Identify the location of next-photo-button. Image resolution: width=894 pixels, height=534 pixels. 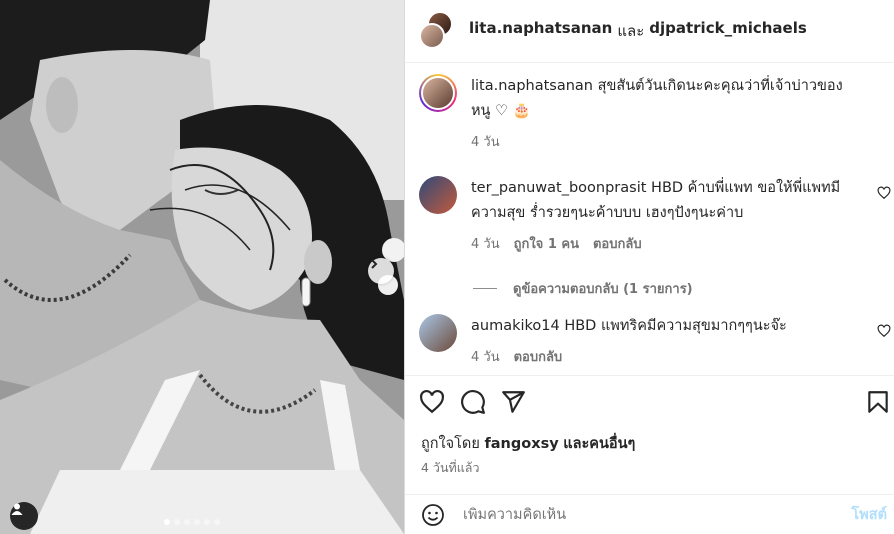
(381, 271).